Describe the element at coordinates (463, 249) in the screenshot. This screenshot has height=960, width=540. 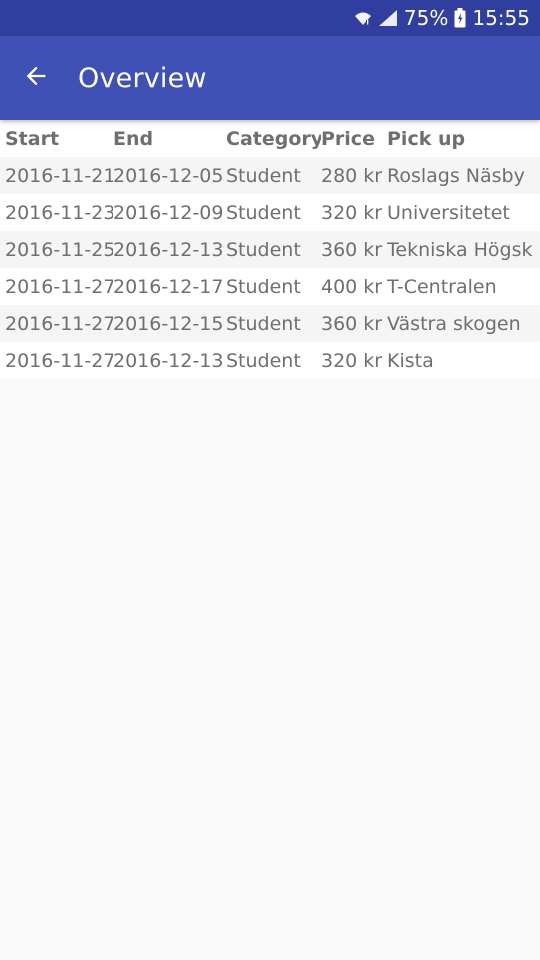
I see `cell-pickup: Tekniska Högsk` at that location.